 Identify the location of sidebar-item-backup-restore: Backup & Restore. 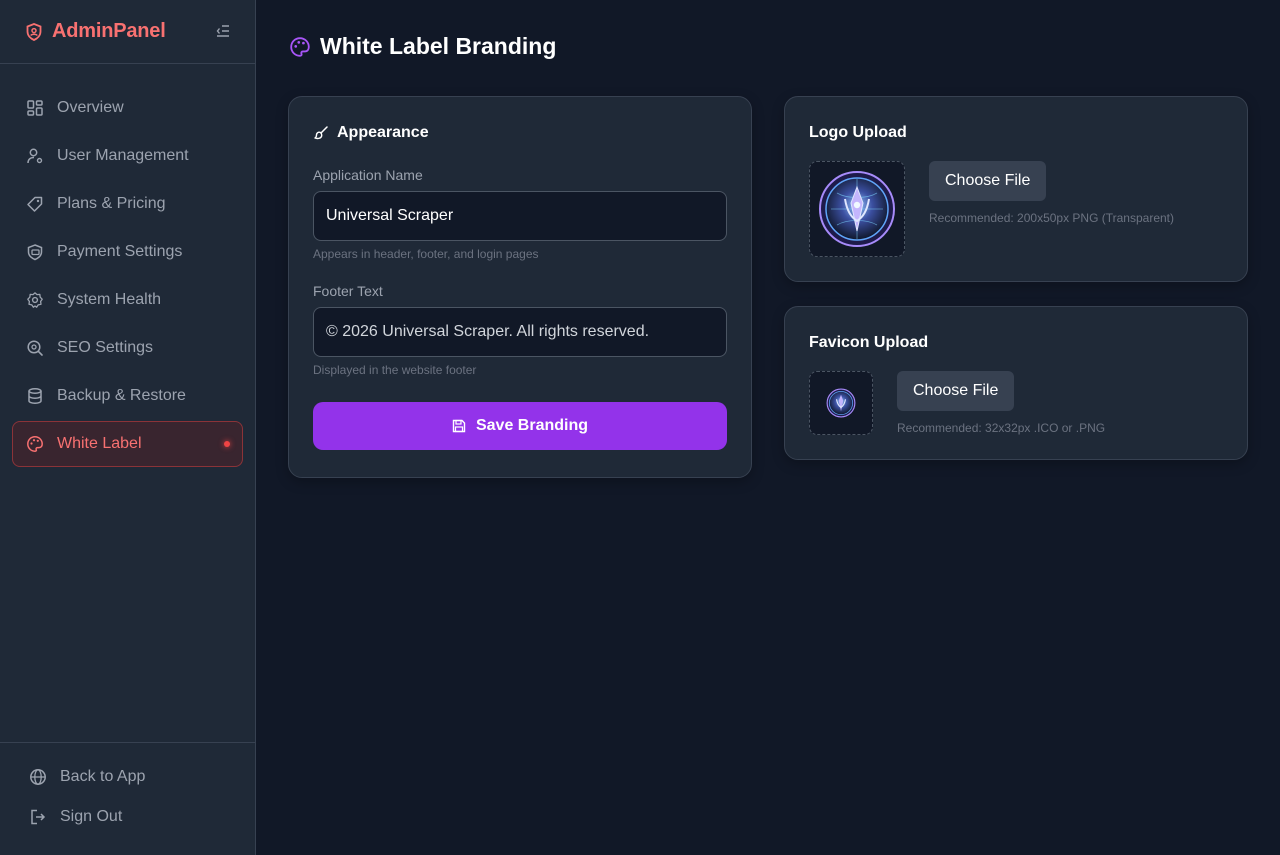
(127, 396).